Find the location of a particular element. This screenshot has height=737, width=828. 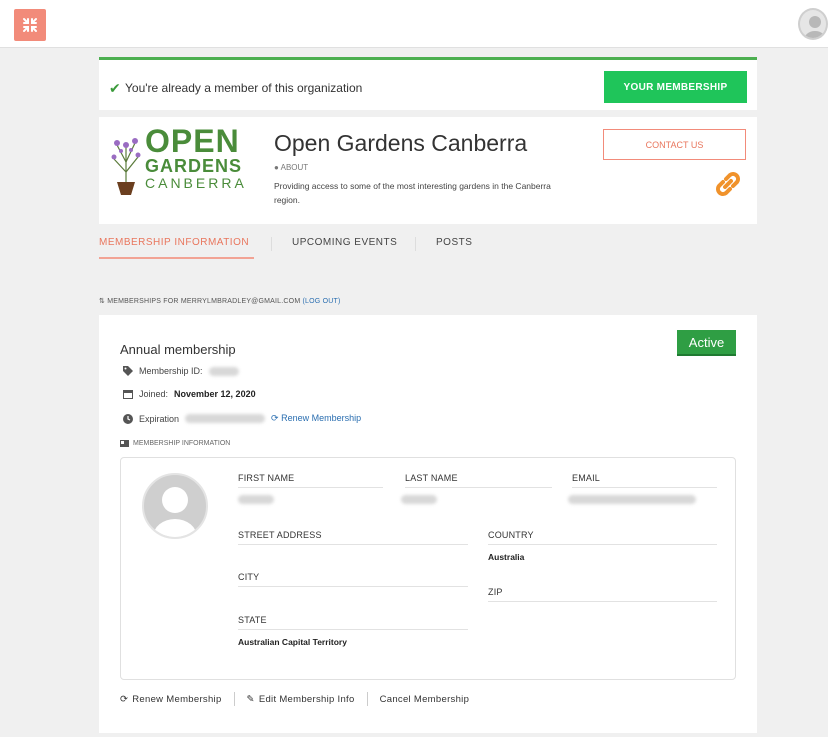

redacted-last-name is located at coordinates (419, 499).